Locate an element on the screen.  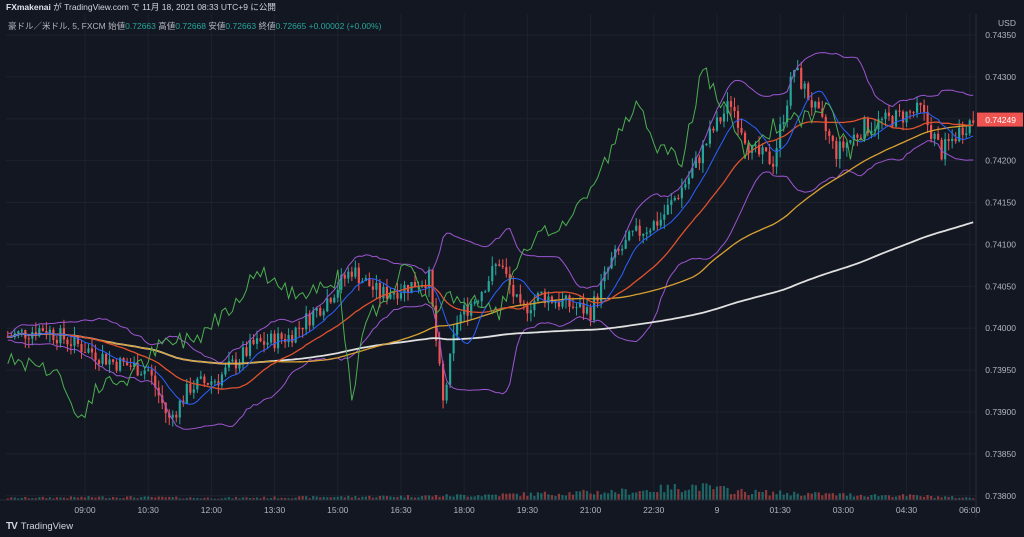
symbol-label: 豪ドル／米ドル, 5, FXCM is located at coordinates (57, 26).